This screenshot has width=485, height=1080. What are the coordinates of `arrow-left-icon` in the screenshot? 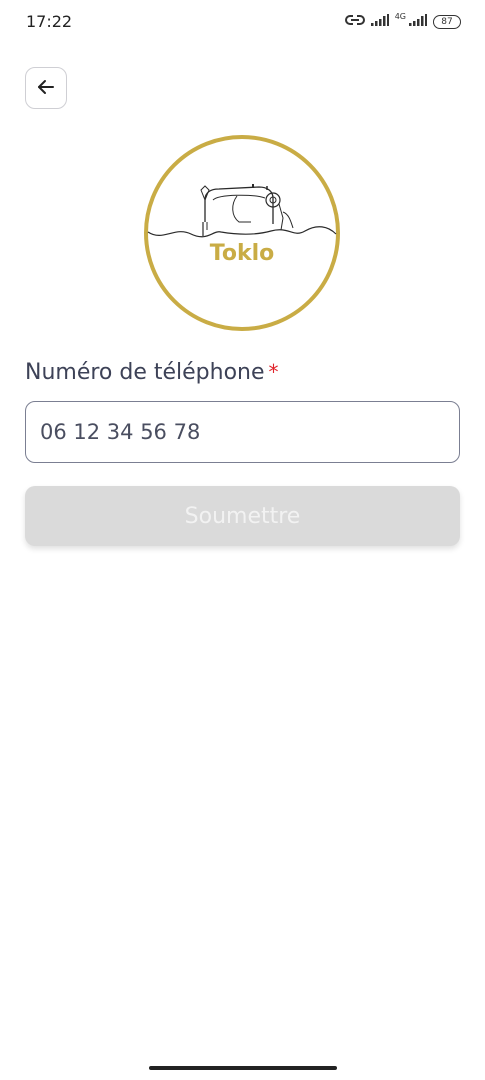 It's located at (46, 88).